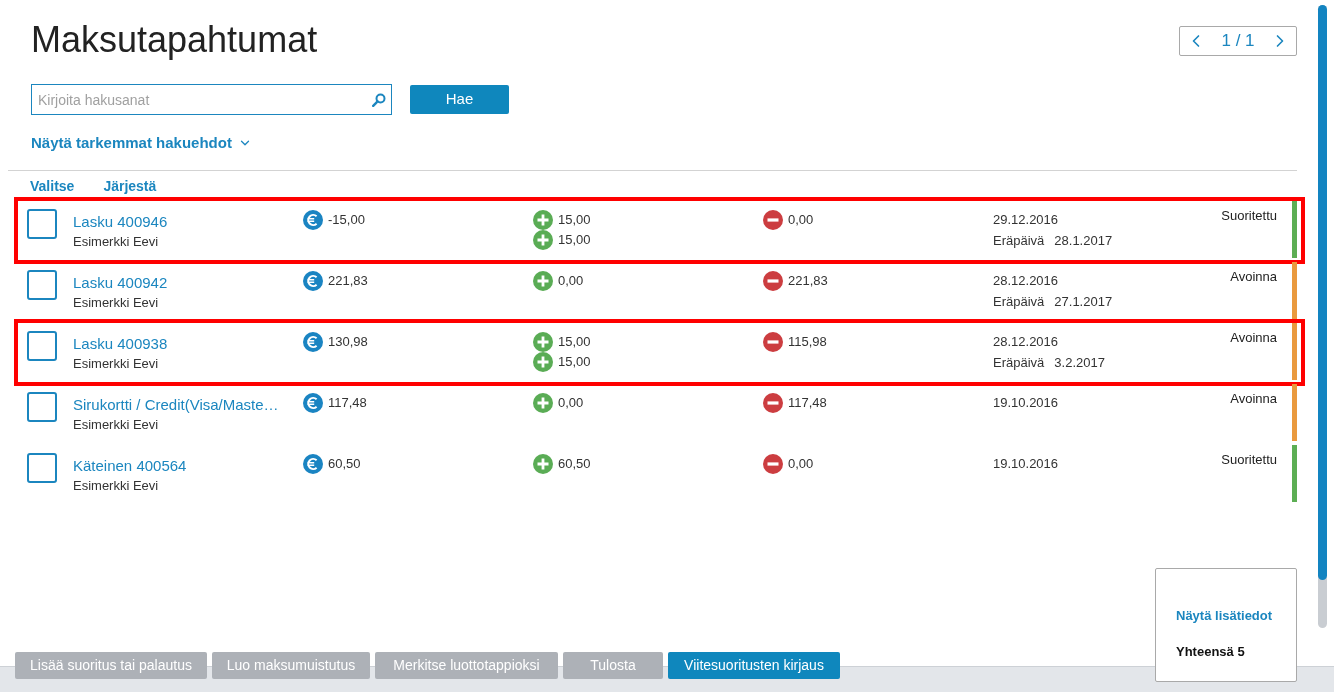 This screenshot has height=692, width=1334. What do you see at coordinates (1210, 652) in the screenshot?
I see `total-count: Yhteensä 5` at bounding box center [1210, 652].